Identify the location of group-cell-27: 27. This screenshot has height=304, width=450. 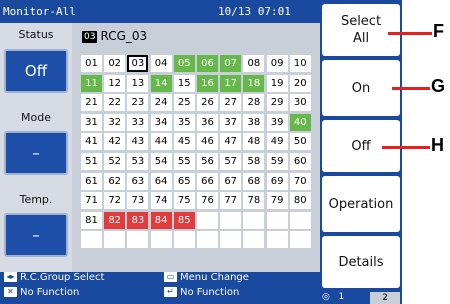
(231, 103).